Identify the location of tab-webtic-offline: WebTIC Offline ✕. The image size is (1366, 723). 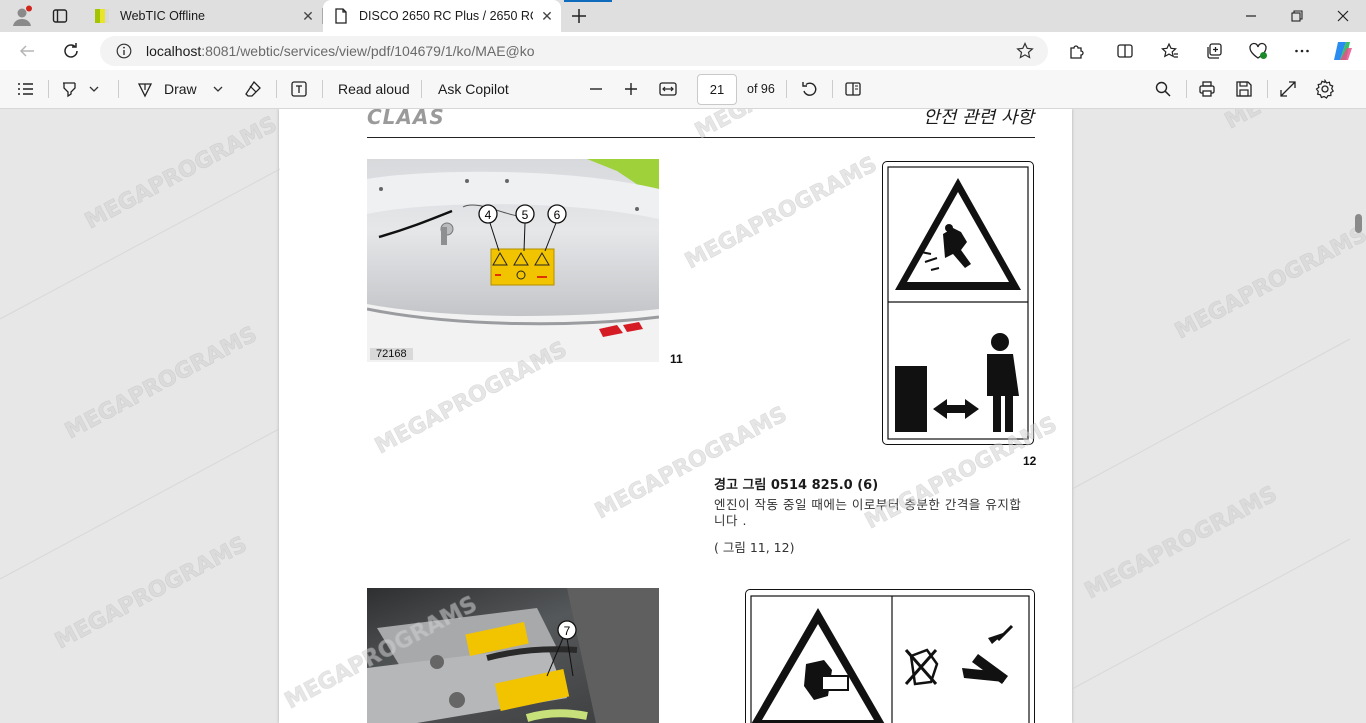
(203, 16).